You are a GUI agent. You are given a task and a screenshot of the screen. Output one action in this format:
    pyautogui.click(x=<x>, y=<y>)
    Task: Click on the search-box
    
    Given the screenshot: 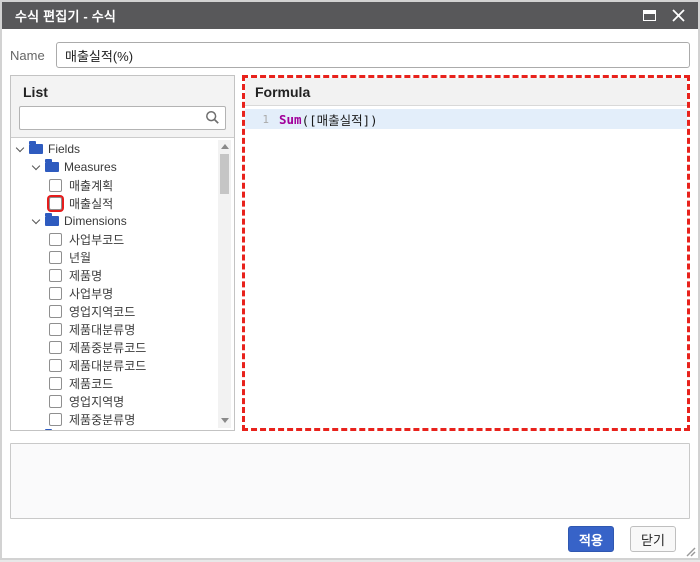 What is the action you would take?
    pyautogui.click(x=122, y=118)
    